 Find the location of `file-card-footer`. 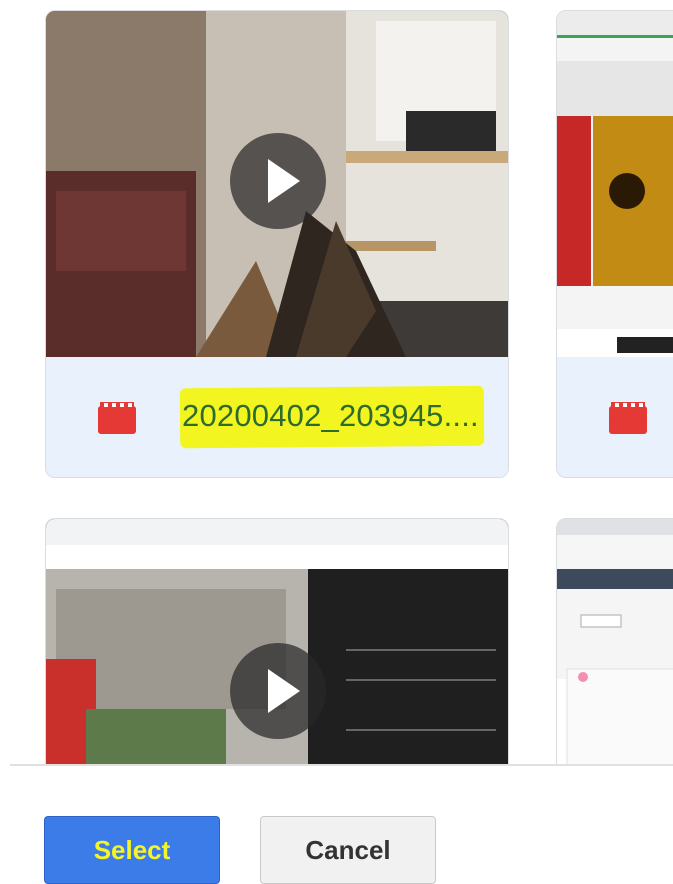

file-card-footer is located at coordinates (615, 417).